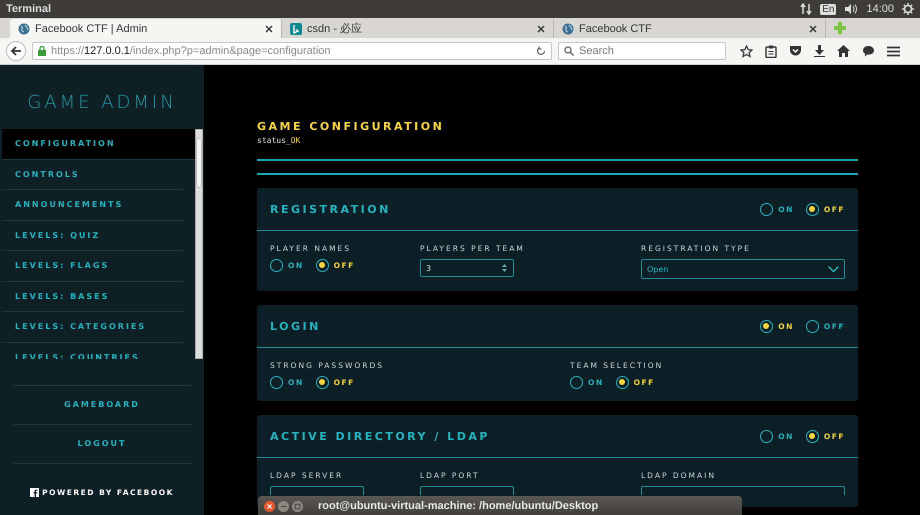  Describe the element at coordinates (351, 126) in the screenshot. I see `page-title: GAME CONFIGURATION` at that location.